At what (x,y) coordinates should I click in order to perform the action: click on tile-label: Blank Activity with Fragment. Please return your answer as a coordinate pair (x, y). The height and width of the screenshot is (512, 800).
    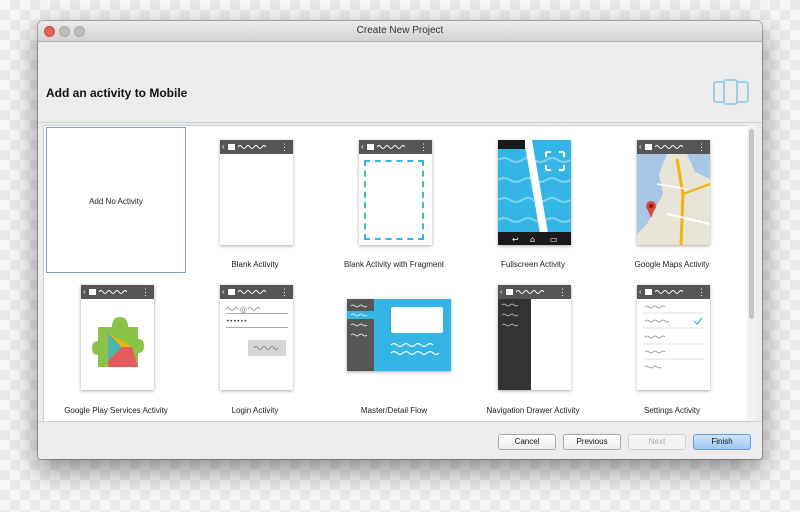
    Looking at the image, I should click on (394, 264).